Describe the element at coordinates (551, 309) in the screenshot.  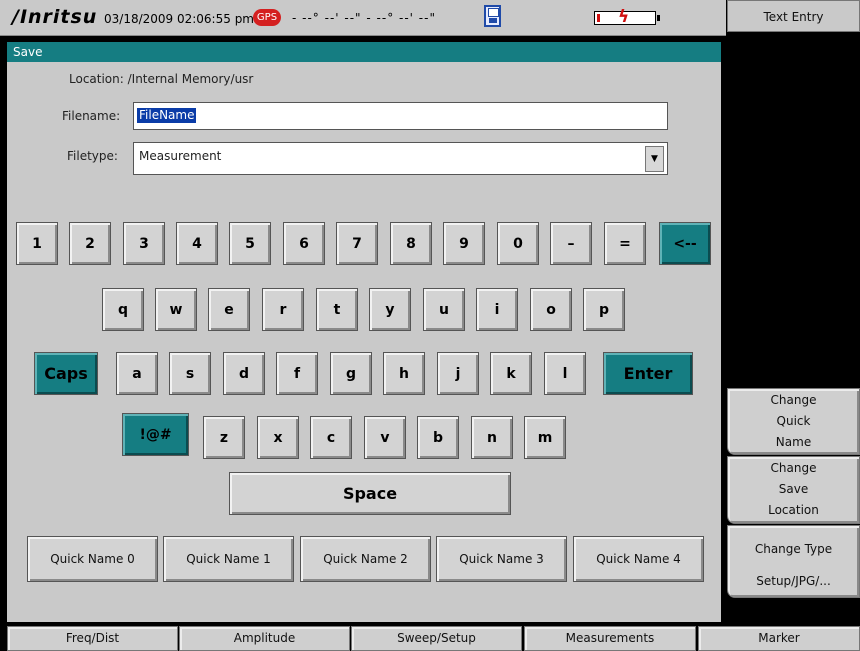
I see `key-o: o` at that location.